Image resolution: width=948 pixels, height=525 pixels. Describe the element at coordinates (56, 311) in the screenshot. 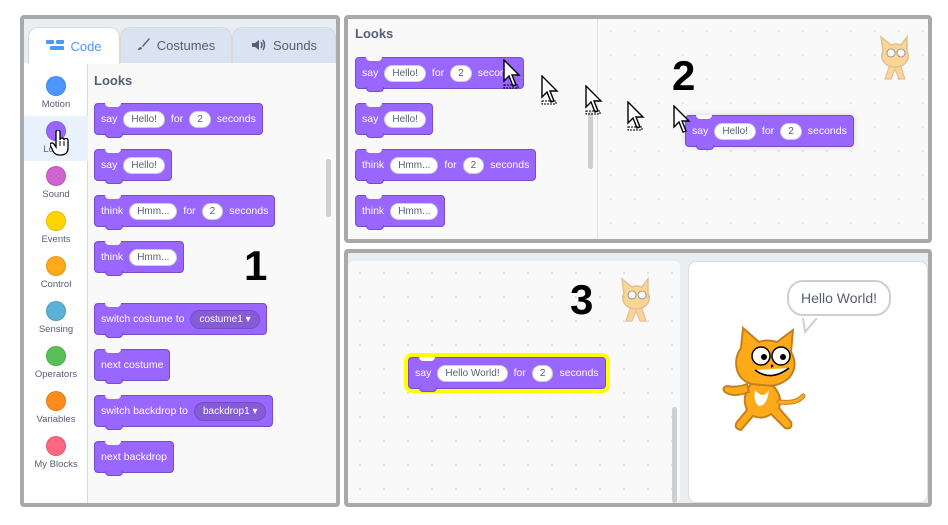

I see `sensing-dot-icon` at that location.